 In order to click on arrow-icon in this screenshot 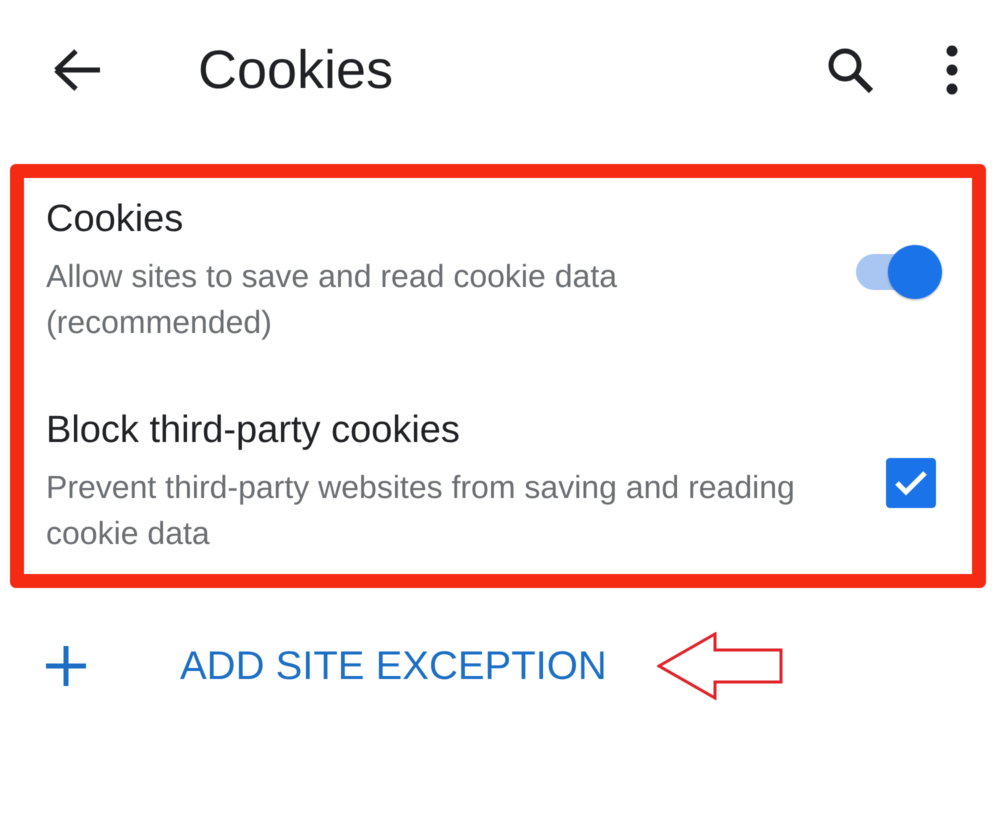, I will do `click(719, 666)`.